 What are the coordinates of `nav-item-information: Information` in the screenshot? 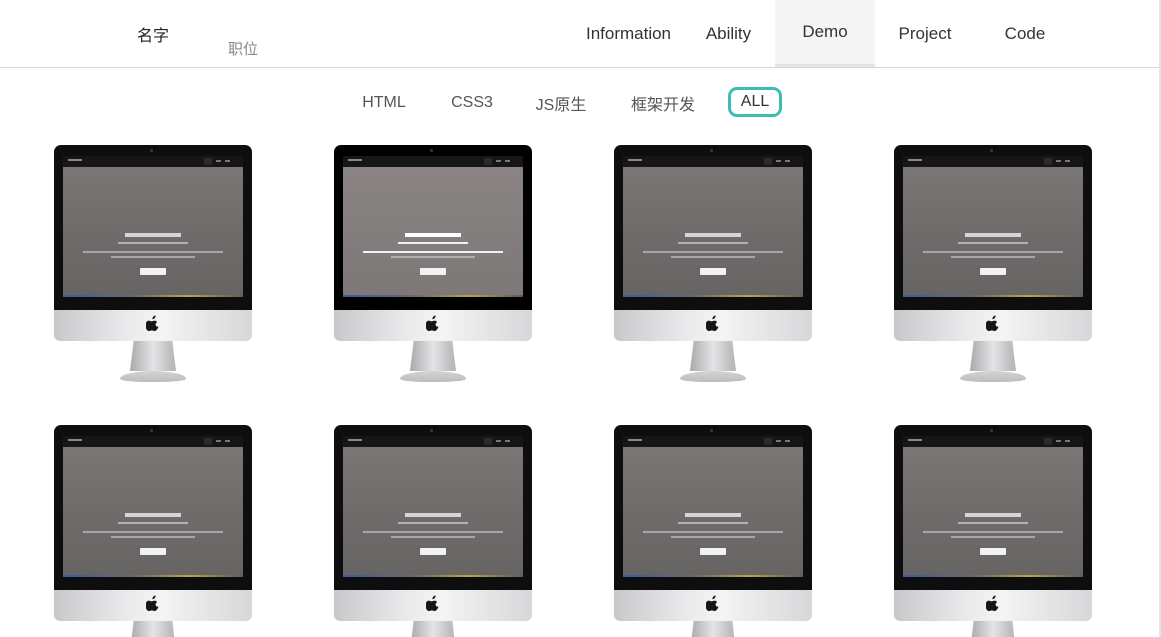 It's located at (628, 33).